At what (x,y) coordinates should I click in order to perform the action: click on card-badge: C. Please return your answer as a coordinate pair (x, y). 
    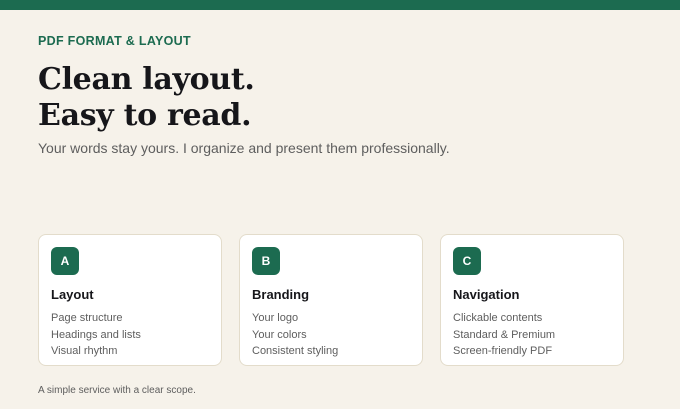
    Looking at the image, I should click on (467, 261).